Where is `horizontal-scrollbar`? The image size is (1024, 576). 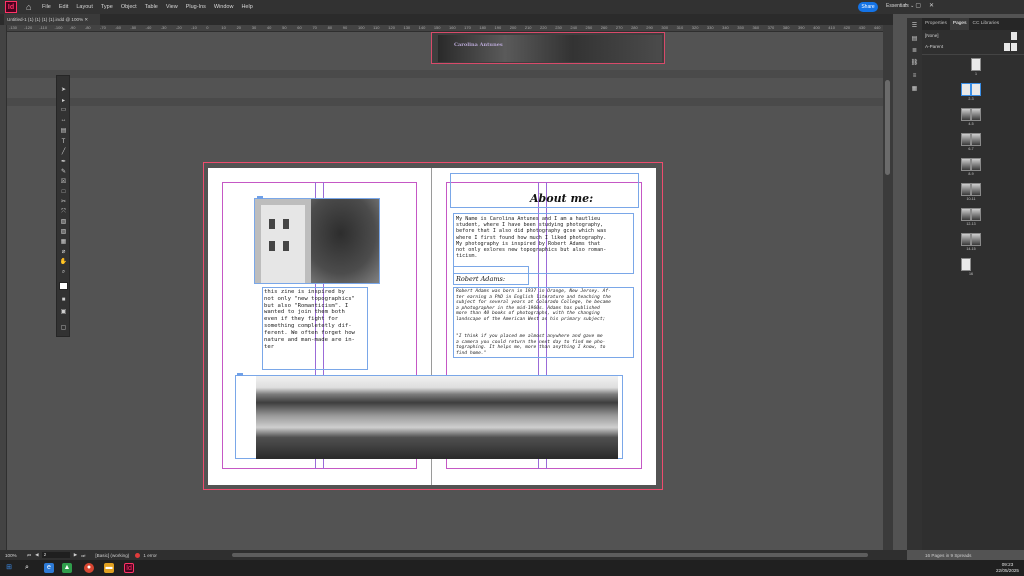 horizontal-scrollbar is located at coordinates (550, 555).